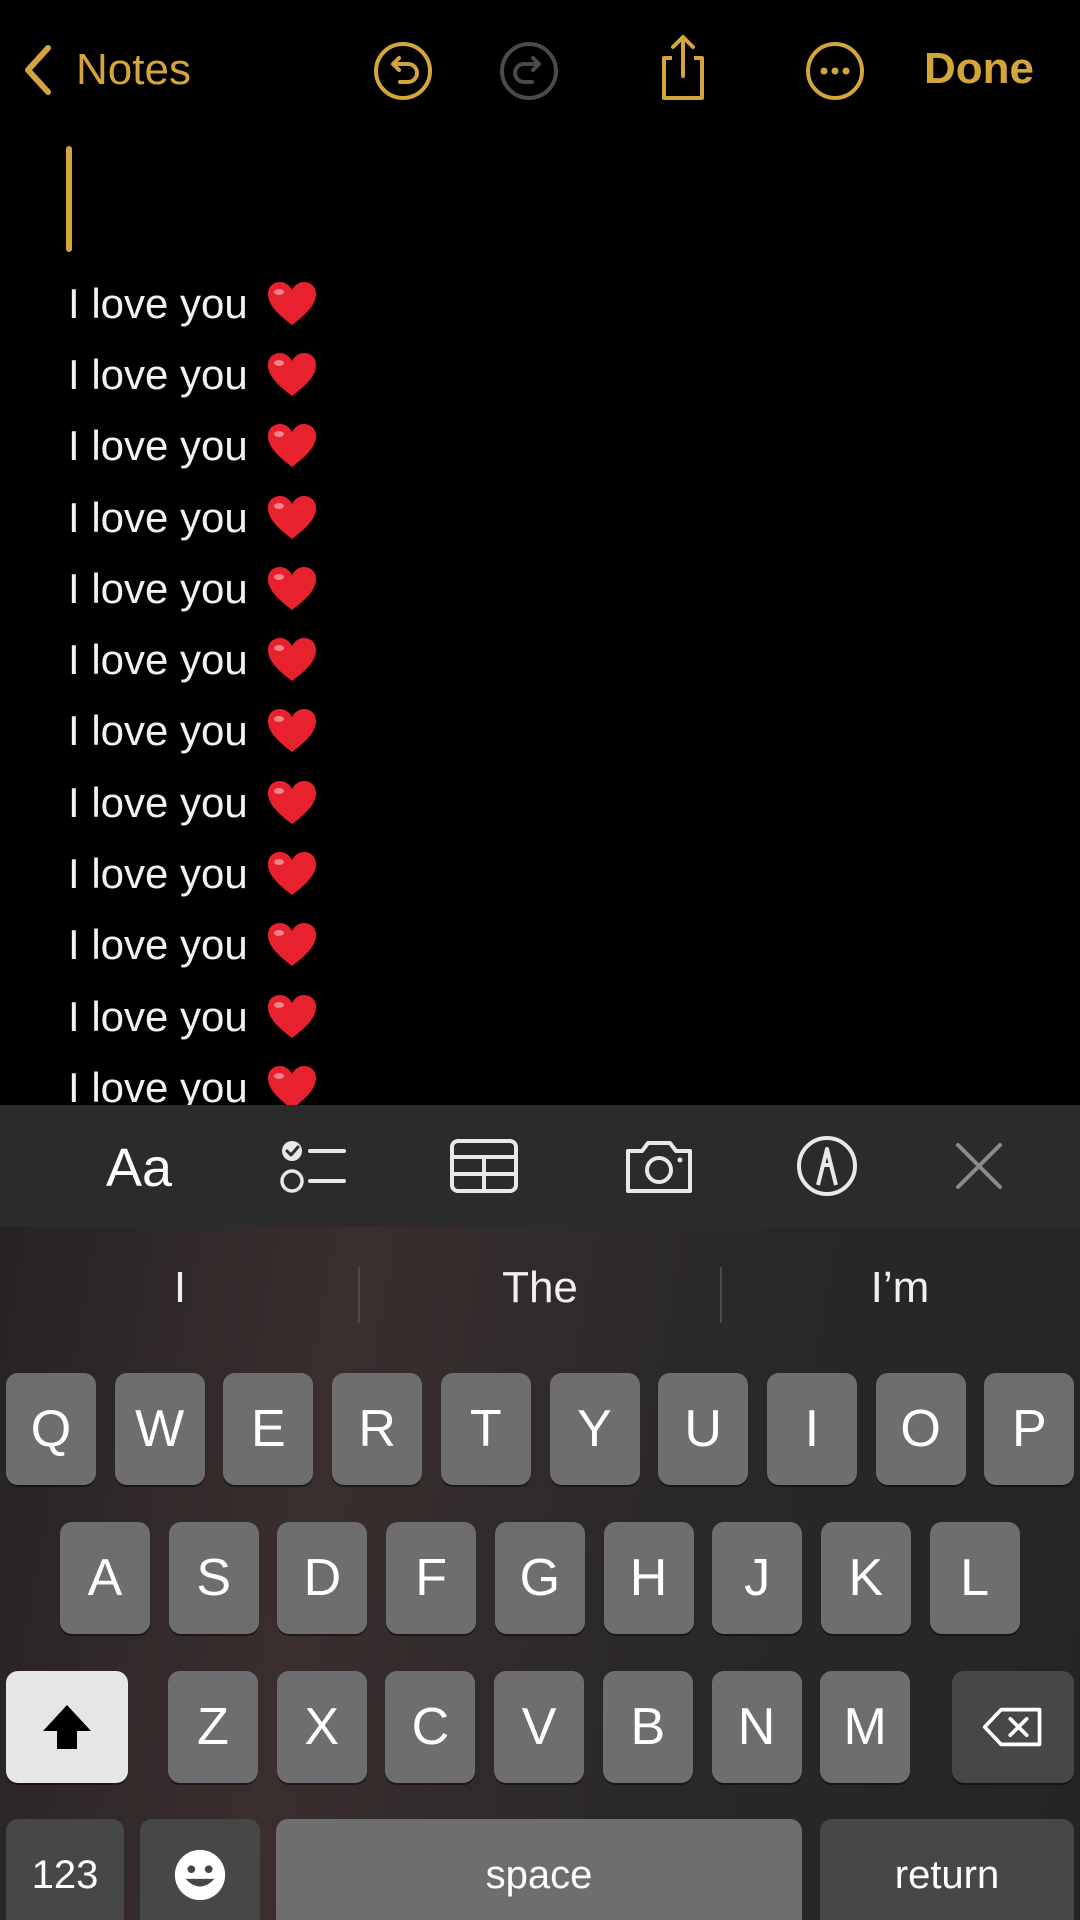 The height and width of the screenshot is (1920, 1080). Describe the element at coordinates (377, 1429) in the screenshot. I see `key-r: R` at that location.